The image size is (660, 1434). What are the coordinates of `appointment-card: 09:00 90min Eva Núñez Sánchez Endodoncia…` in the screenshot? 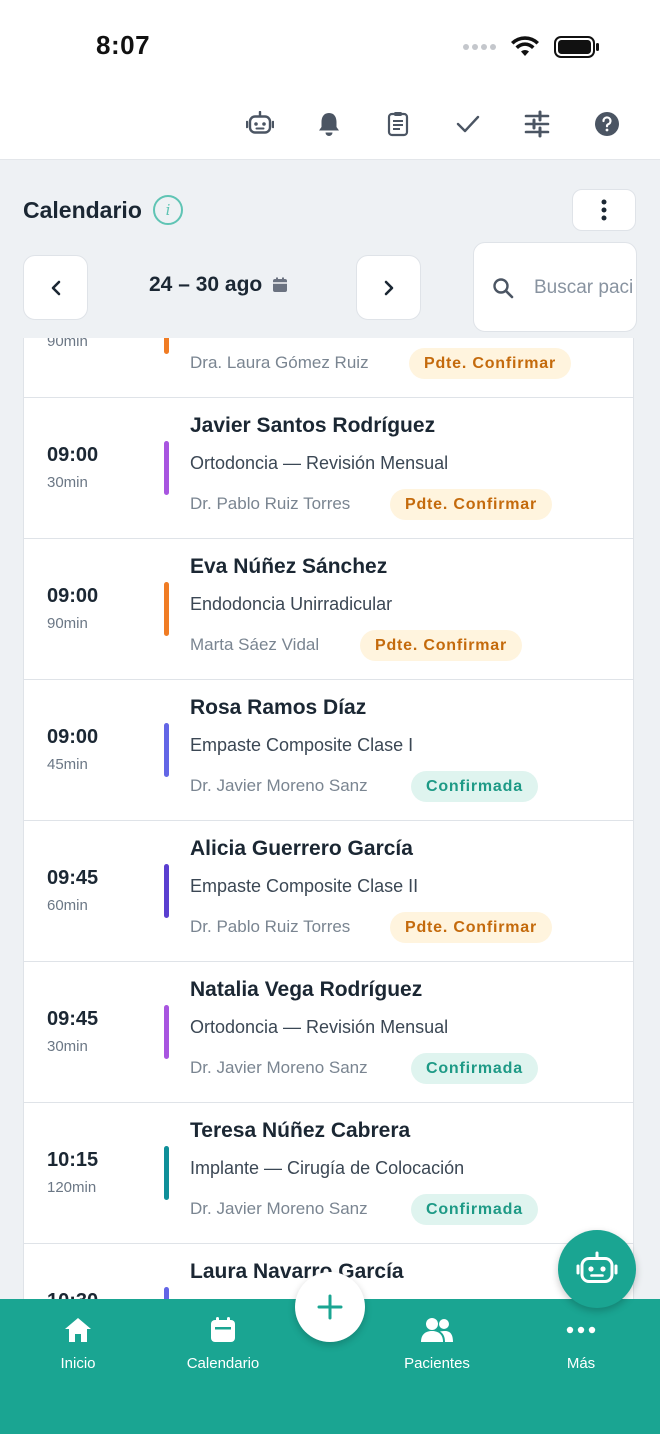 It's located at (328, 608).